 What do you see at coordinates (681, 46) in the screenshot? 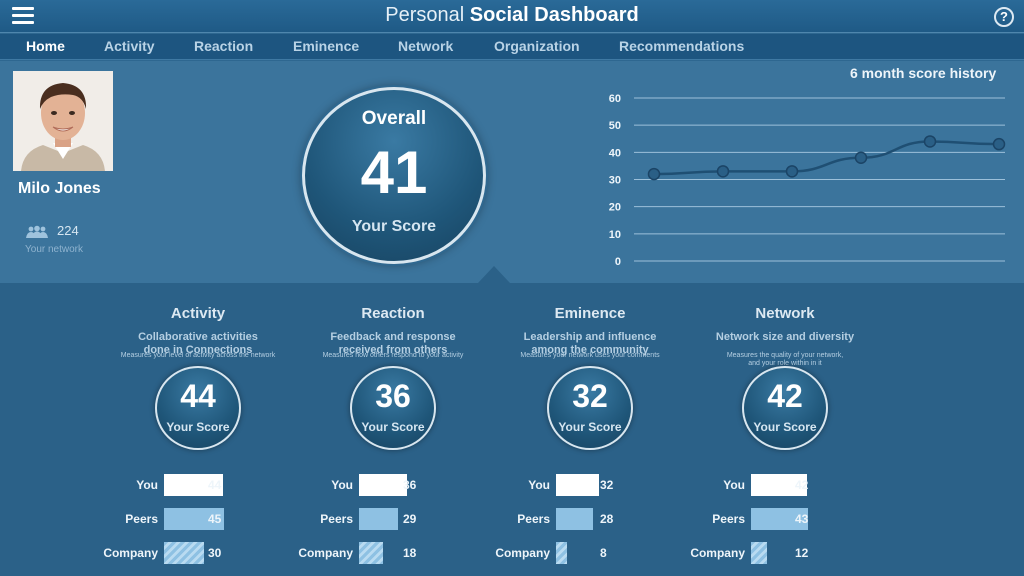
I see `tab-recommendations: Recommendations` at bounding box center [681, 46].